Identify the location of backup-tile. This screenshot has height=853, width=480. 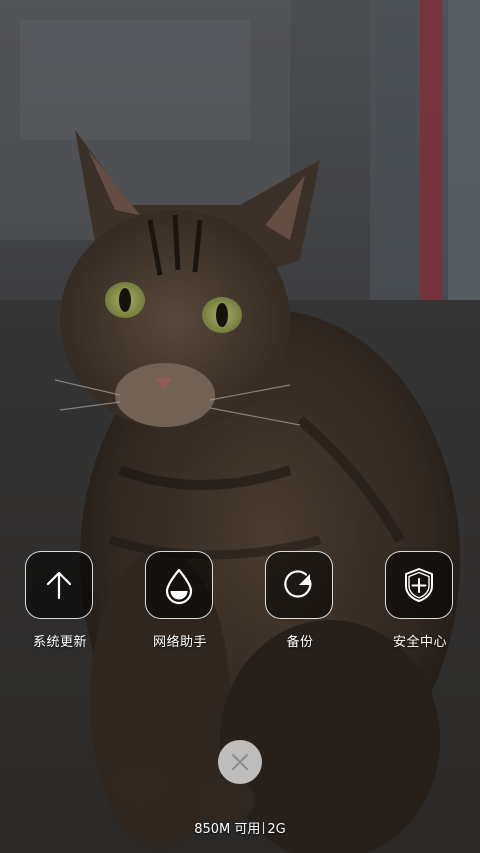
(299, 585).